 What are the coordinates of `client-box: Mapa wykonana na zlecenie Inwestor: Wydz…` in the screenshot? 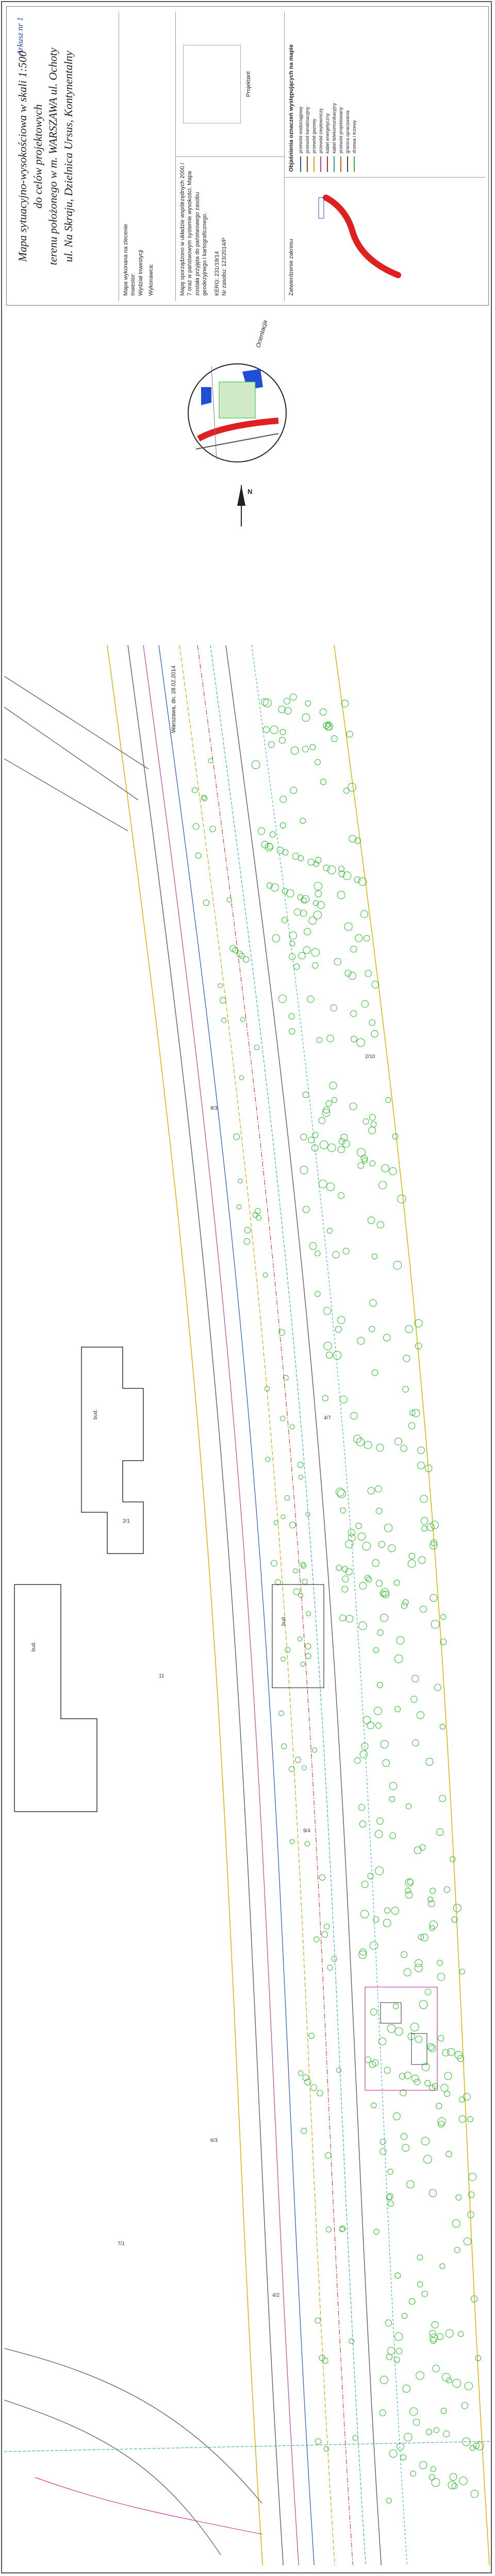 It's located at (147, 156).